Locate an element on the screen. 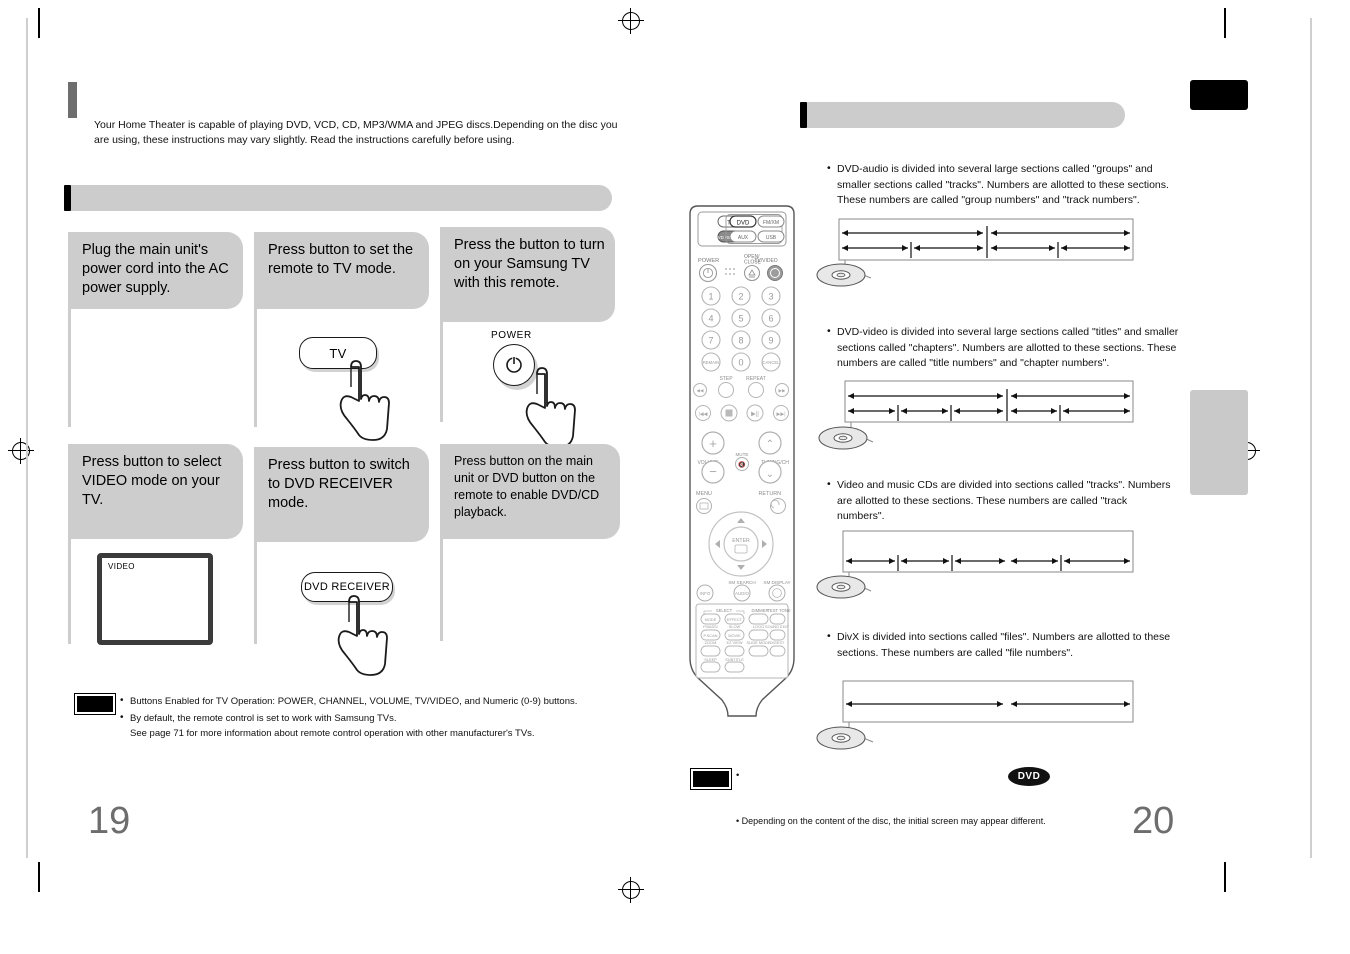  tv-screen-illustration: VIDEO is located at coordinates (155, 599).